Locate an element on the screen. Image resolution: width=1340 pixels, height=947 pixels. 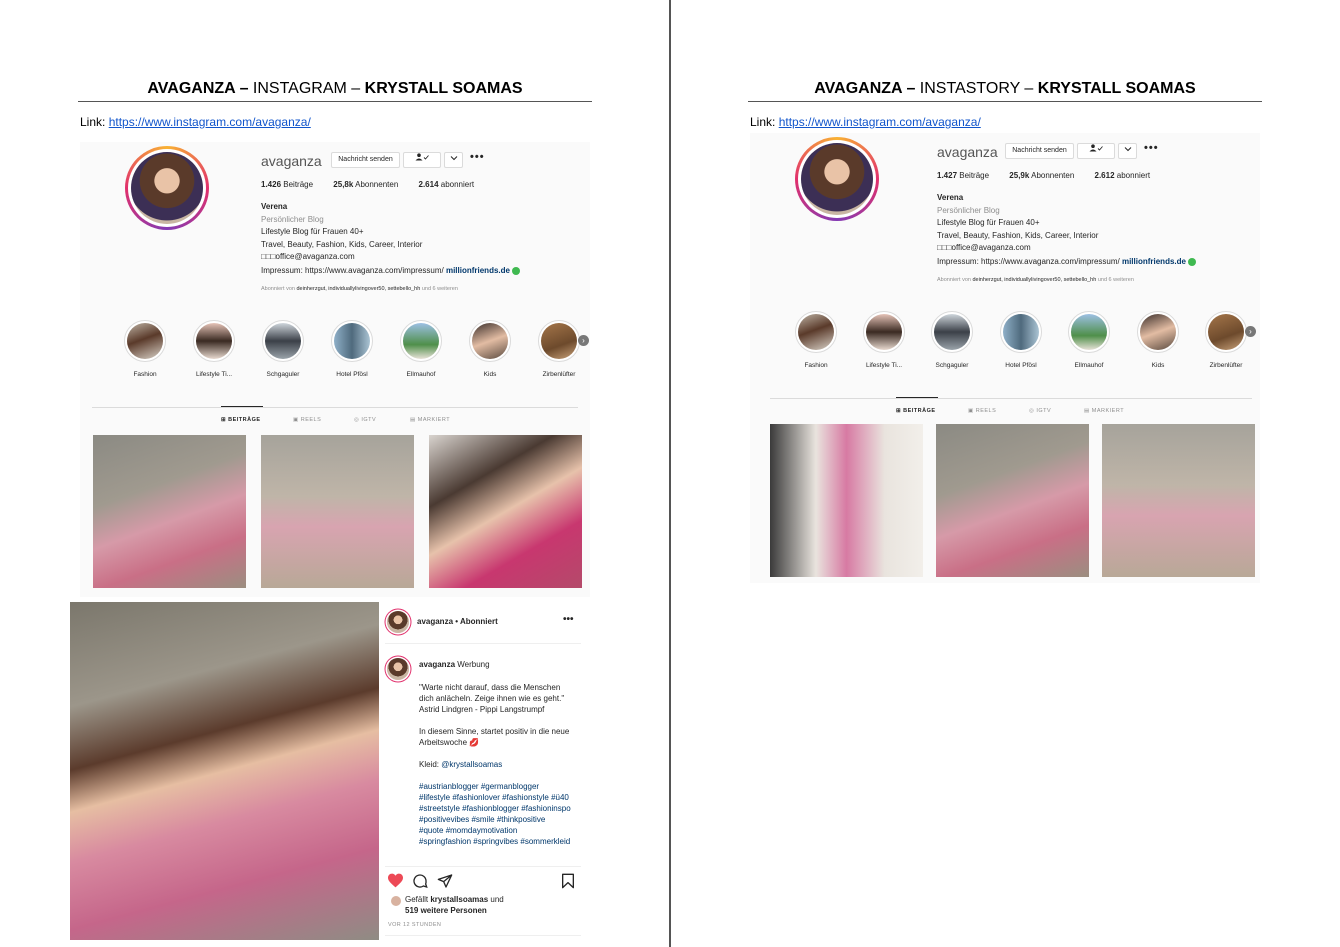
heart-icon is located at coordinates (395, 880).